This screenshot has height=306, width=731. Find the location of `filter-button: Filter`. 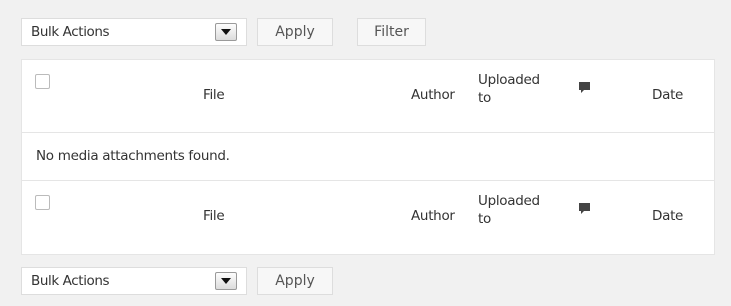

filter-button: Filter is located at coordinates (391, 32).